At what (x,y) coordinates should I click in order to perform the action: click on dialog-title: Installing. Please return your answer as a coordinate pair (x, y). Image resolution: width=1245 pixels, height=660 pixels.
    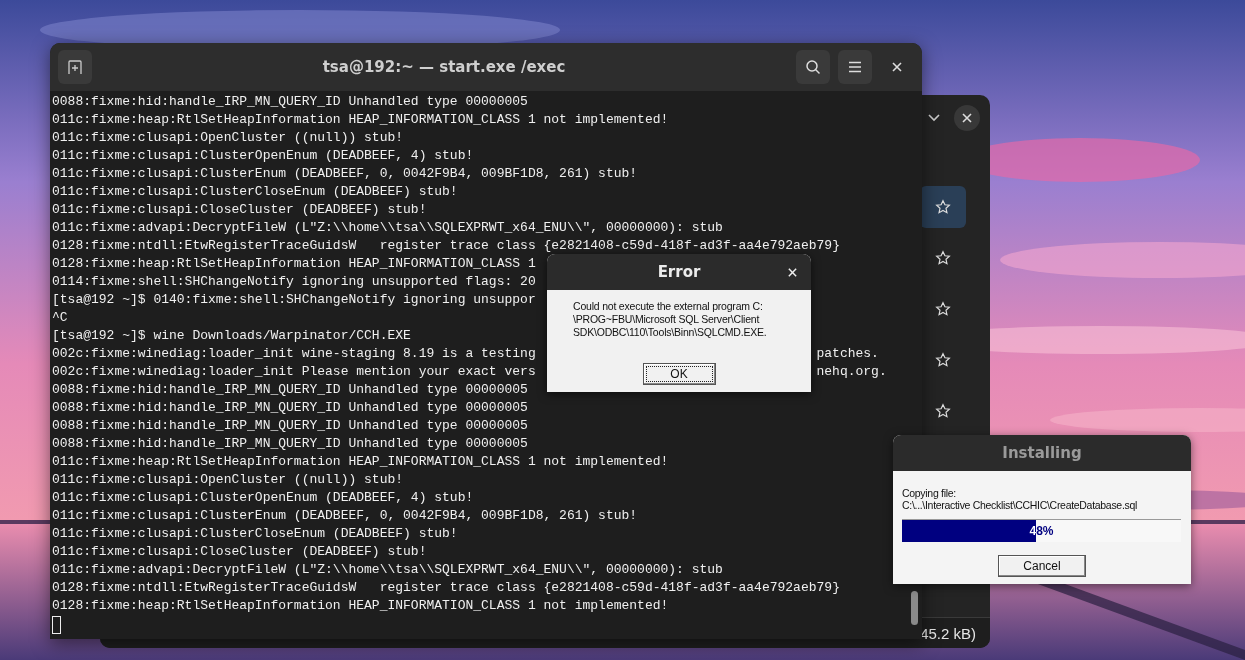
    Looking at the image, I should click on (1042, 453).